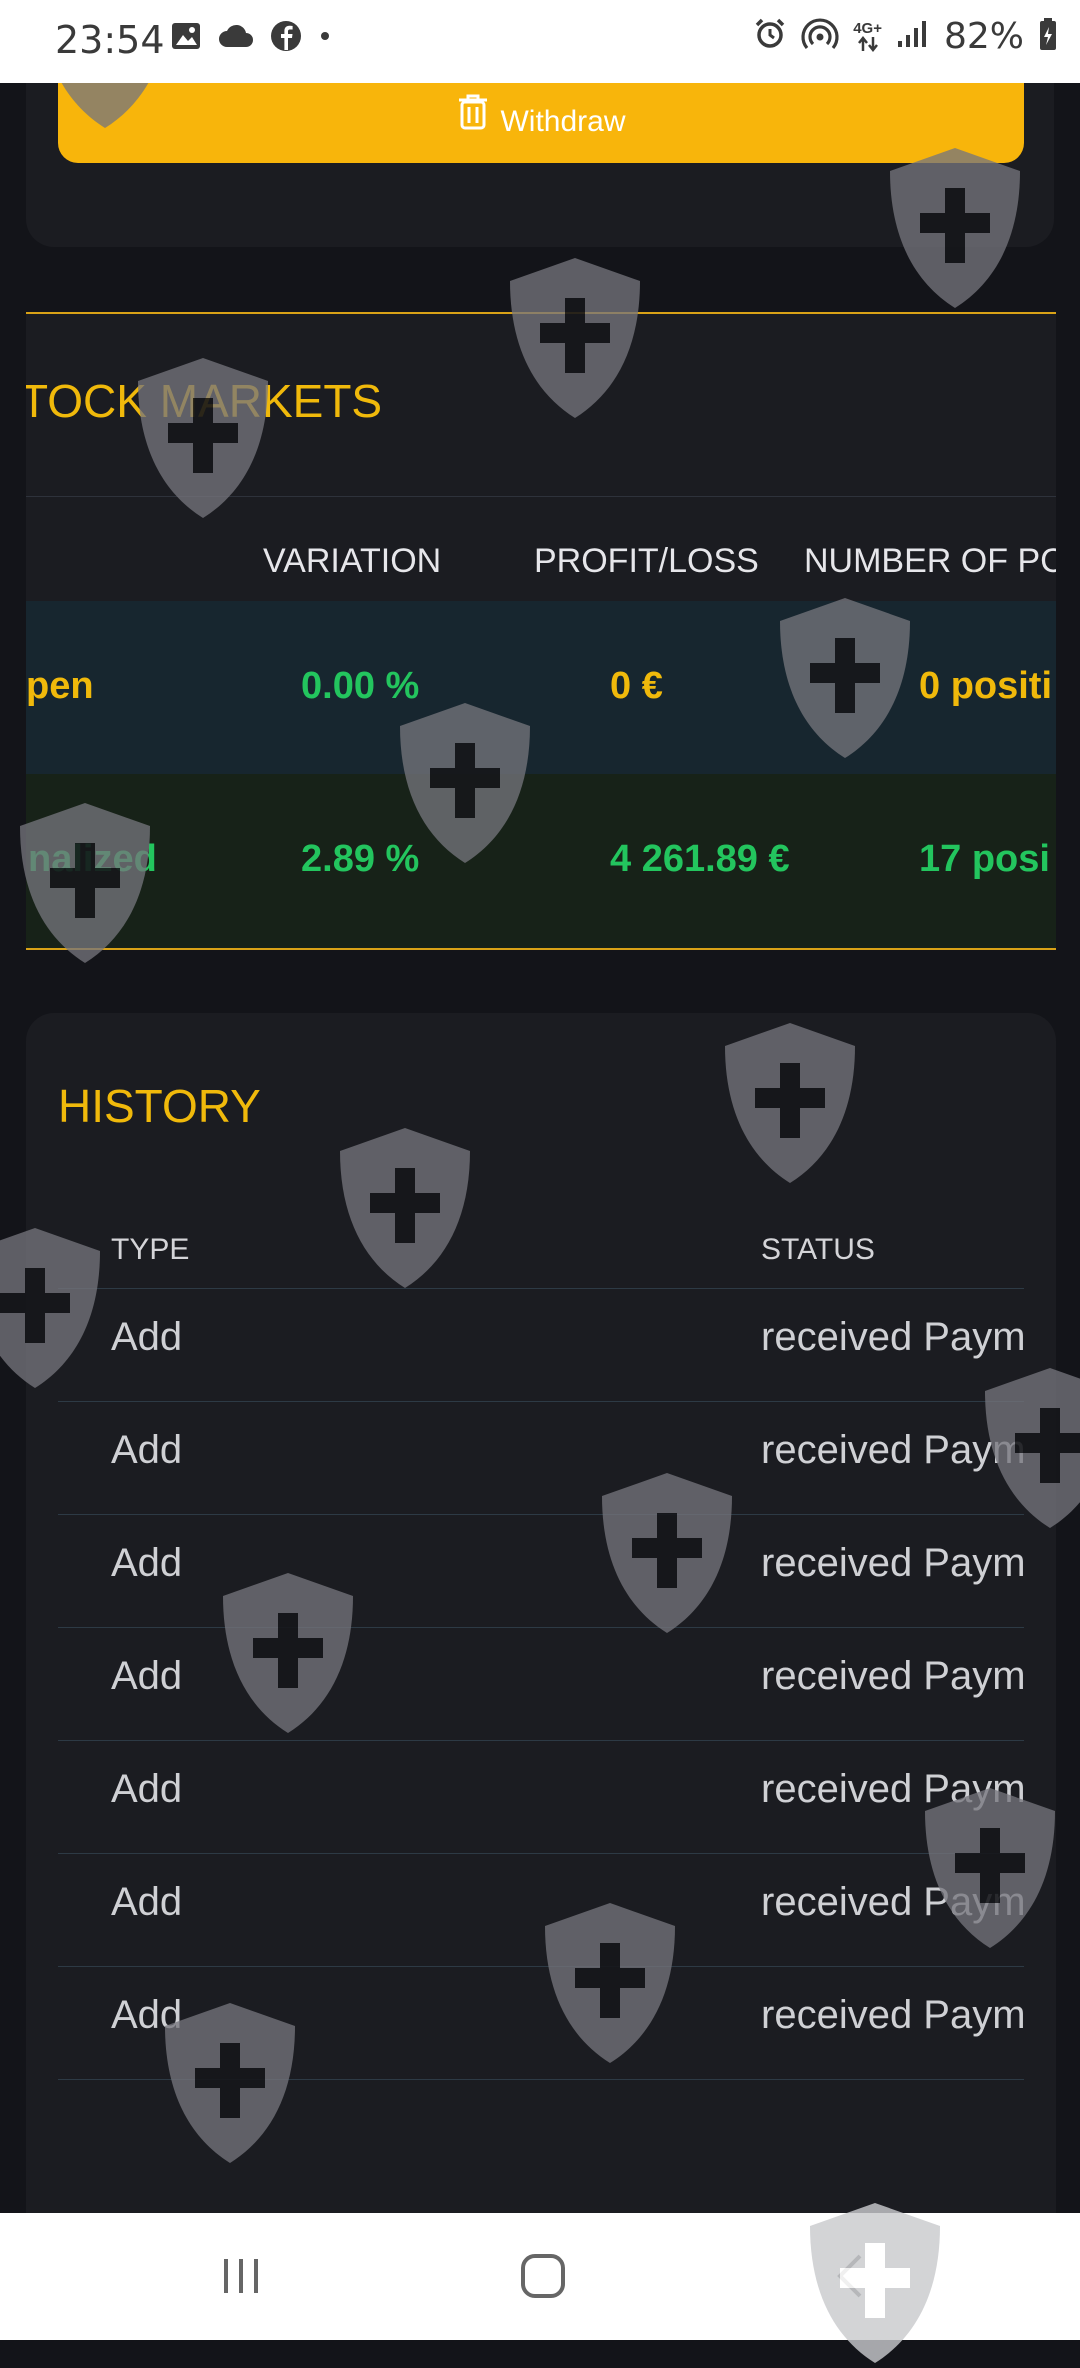 Image resolution: width=1080 pixels, height=2368 pixels. Describe the element at coordinates (700, 859) in the screenshot. I see `profit-value: 4 261.89 €` at that location.